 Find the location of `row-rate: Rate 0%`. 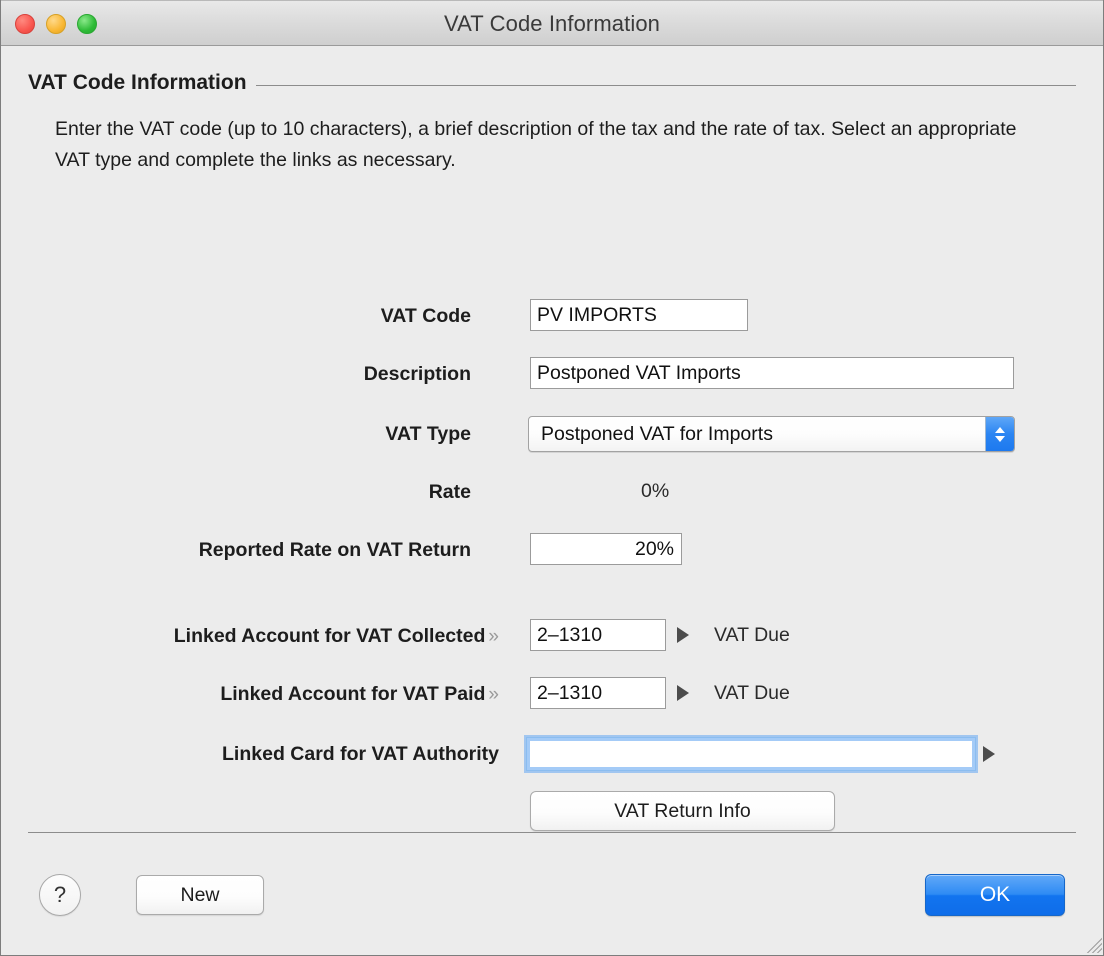

row-rate: Rate 0% is located at coordinates (552, 492).